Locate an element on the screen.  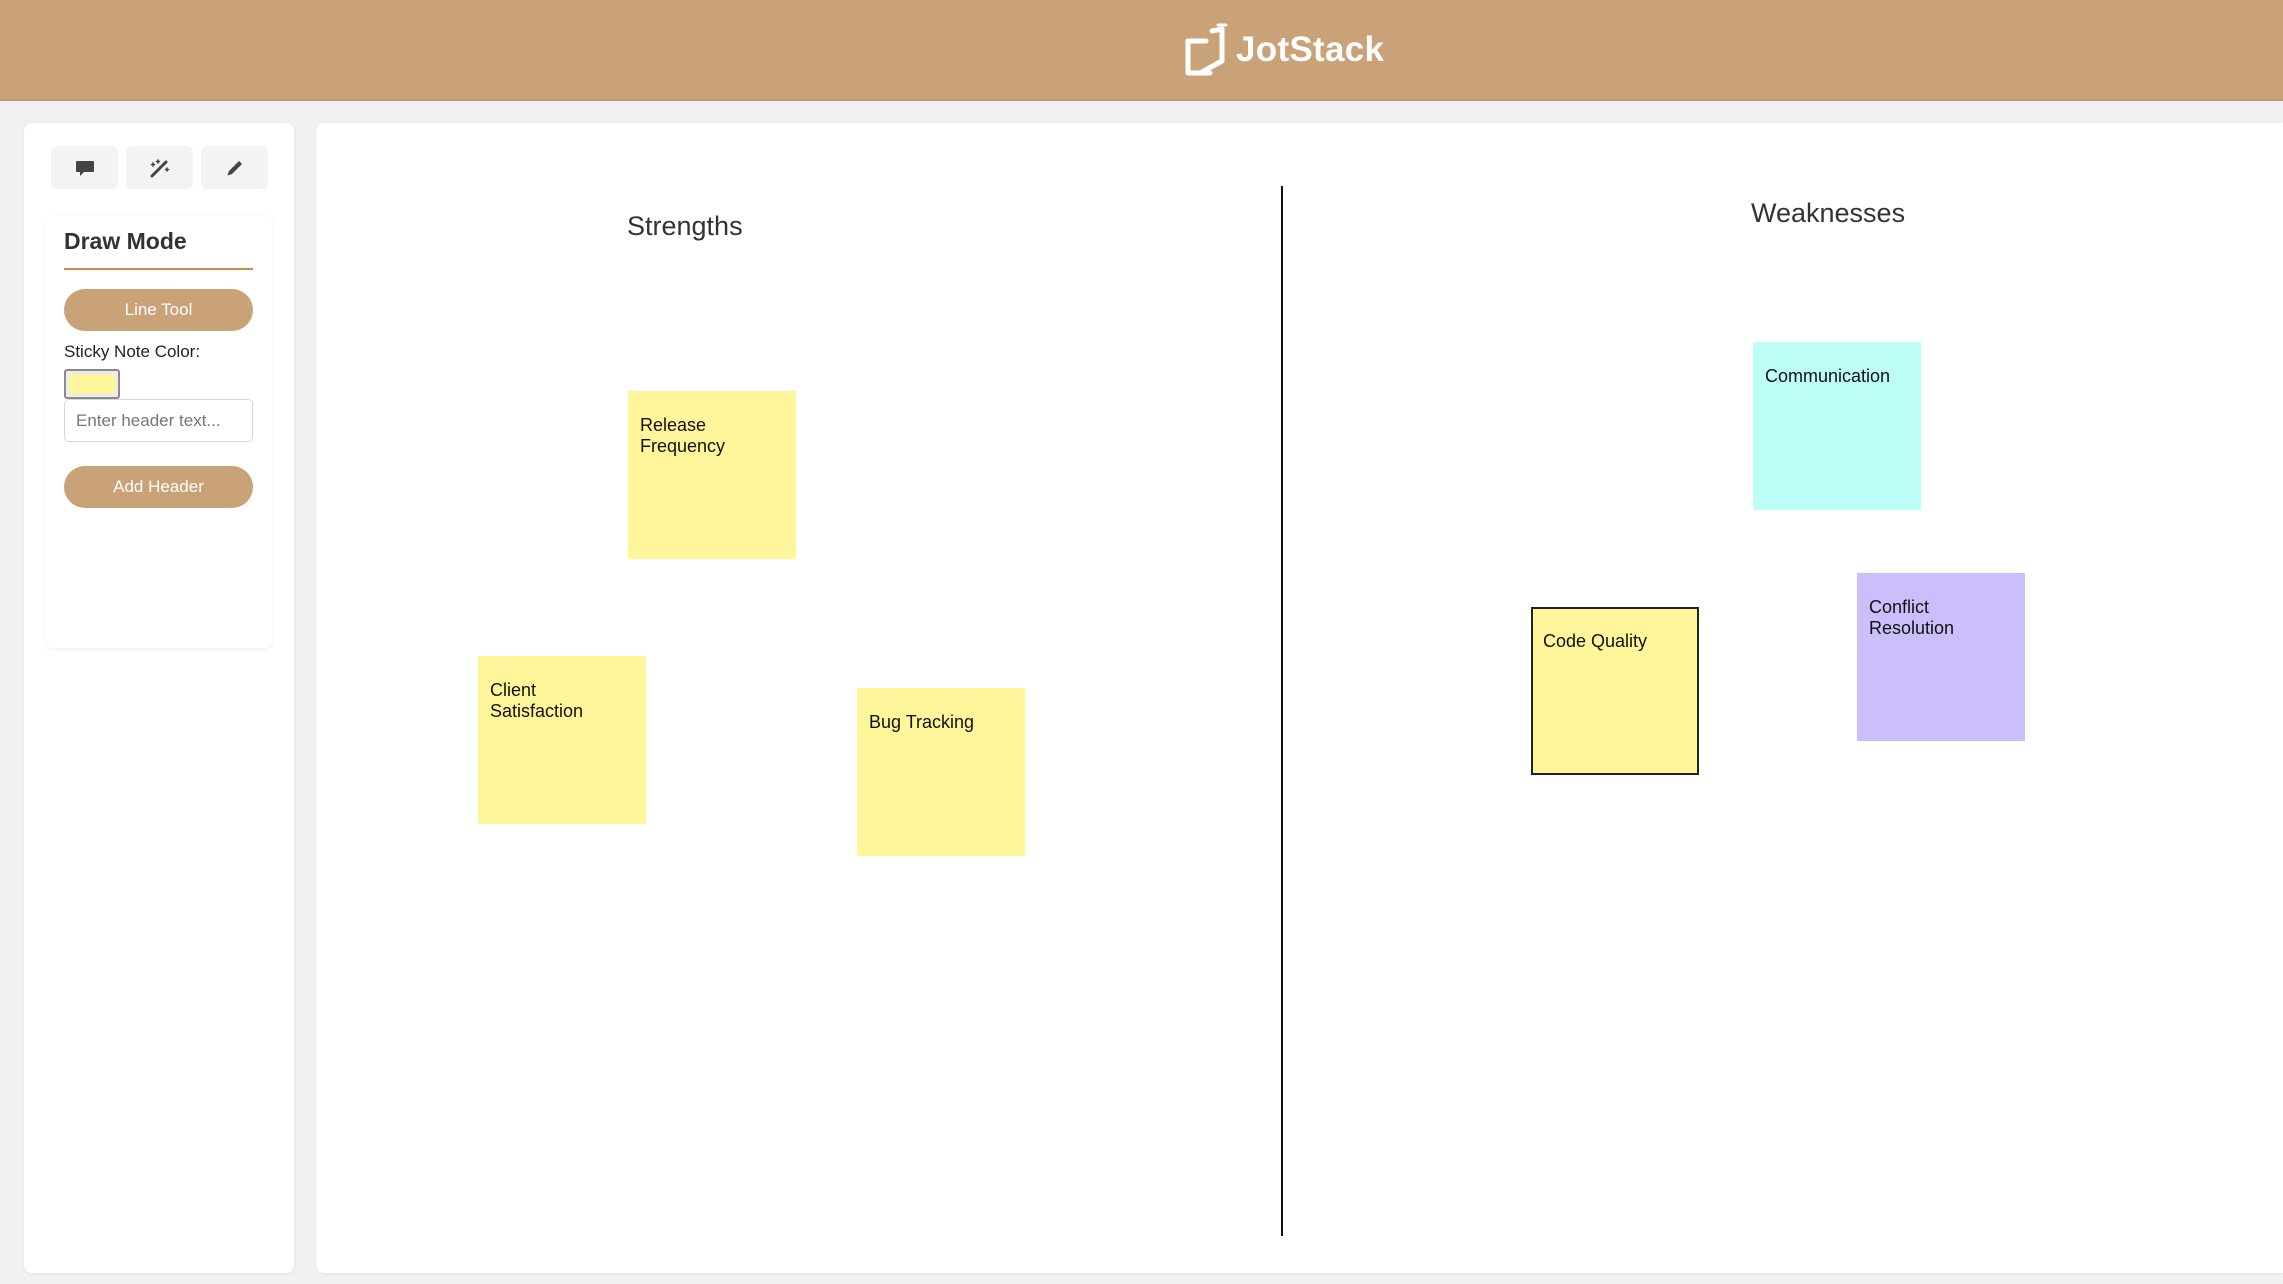
sticky-note: Conflict Resolution is located at coordinates (1941, 657).